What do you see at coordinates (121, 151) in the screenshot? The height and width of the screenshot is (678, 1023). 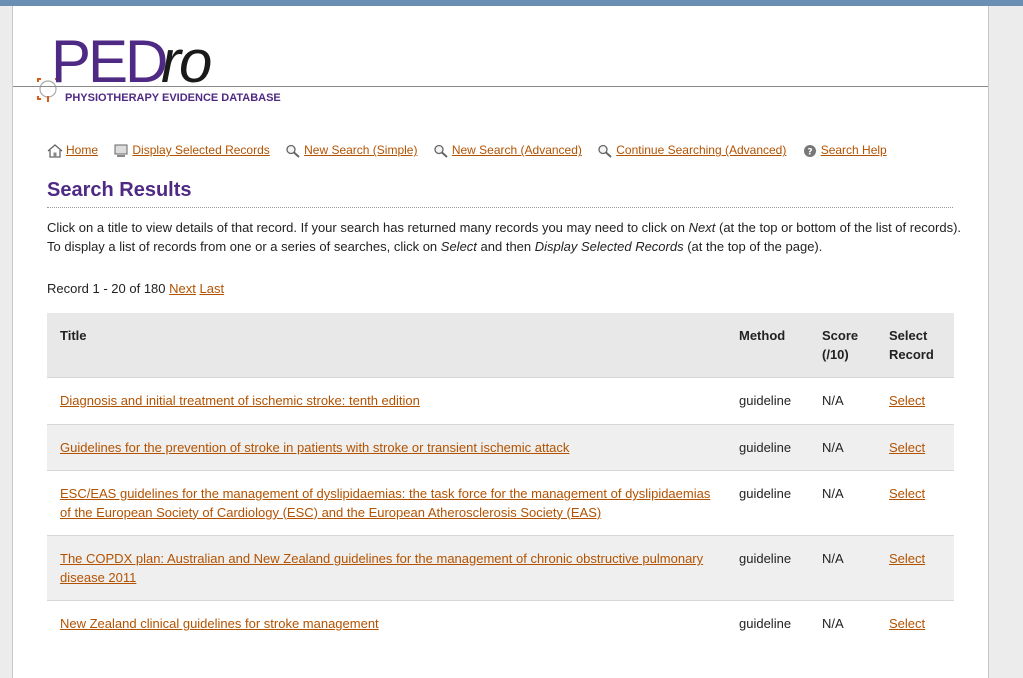 I see `monitor-icon` at bounding box center [121, 151].